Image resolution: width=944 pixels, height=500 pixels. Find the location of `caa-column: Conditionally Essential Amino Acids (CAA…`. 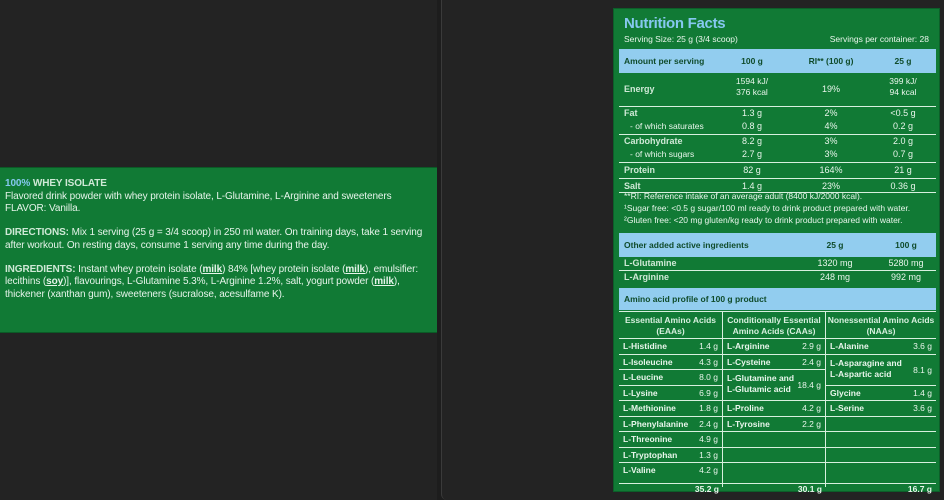

caa-column: Conditionally Essential Amino Acids (CAA… is located at coordinates (774, 399).